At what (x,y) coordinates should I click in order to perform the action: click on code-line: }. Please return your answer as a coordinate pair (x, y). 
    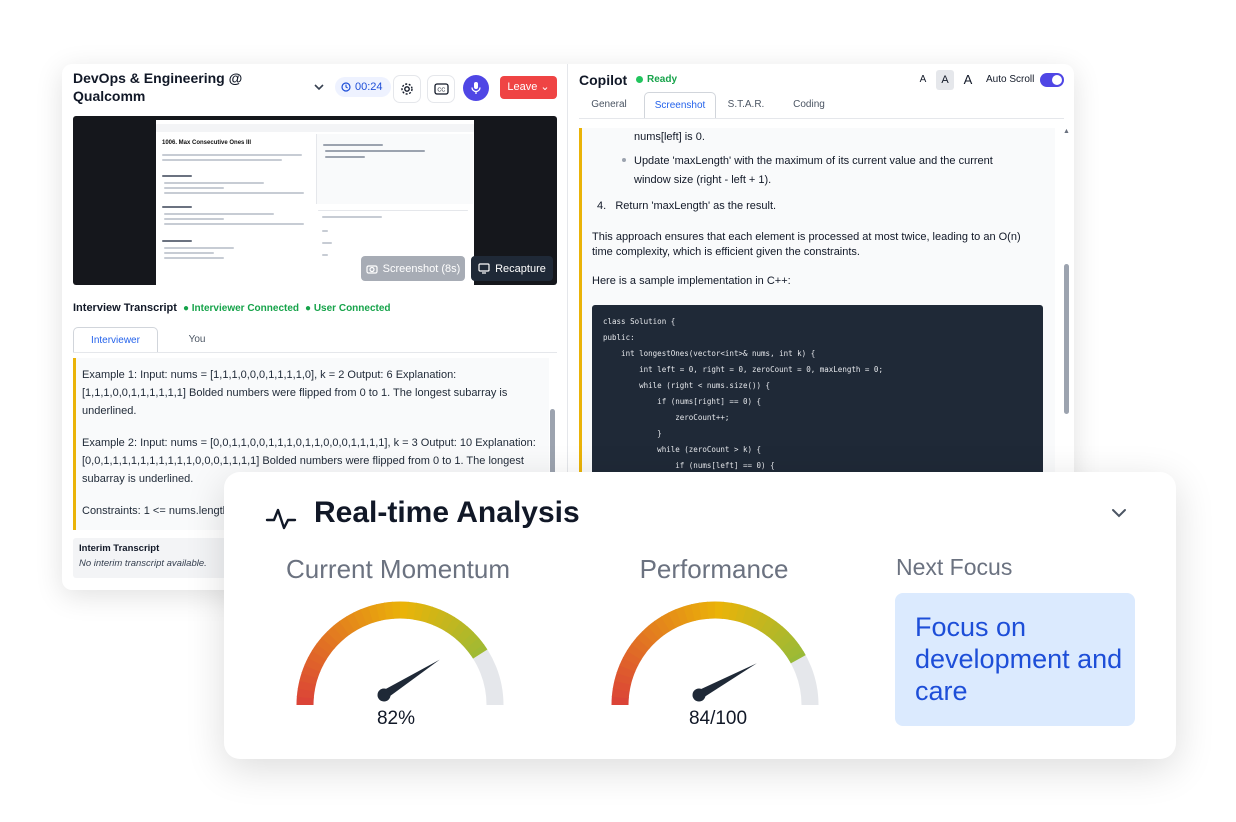
    Looking at the image, I should click on (632, 433).